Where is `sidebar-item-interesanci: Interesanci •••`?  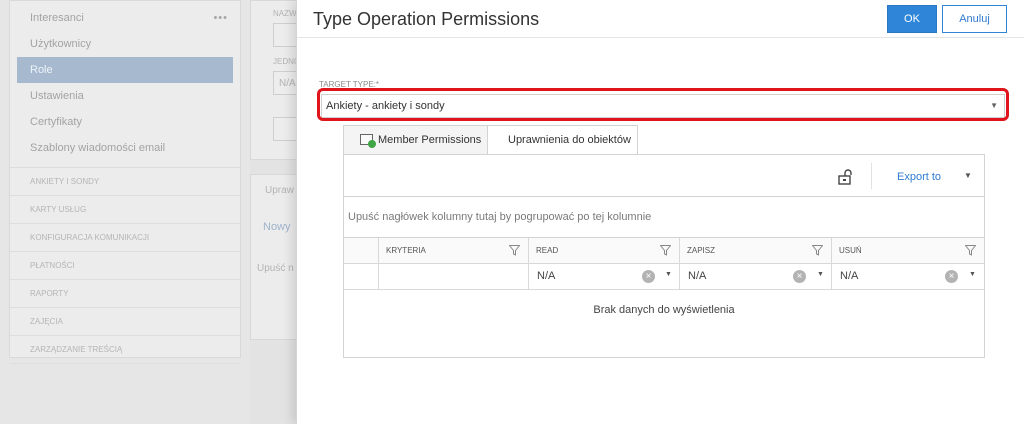 sidebar-item-interesanci: Interesanci ••• is located at coordinates (125, 18).